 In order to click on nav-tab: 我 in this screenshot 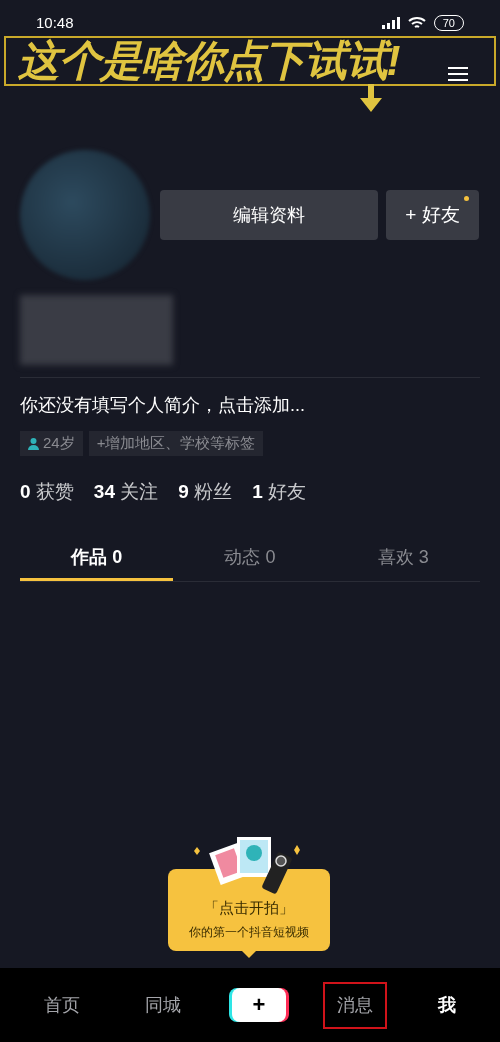, I will do `click(446, 1005)`.